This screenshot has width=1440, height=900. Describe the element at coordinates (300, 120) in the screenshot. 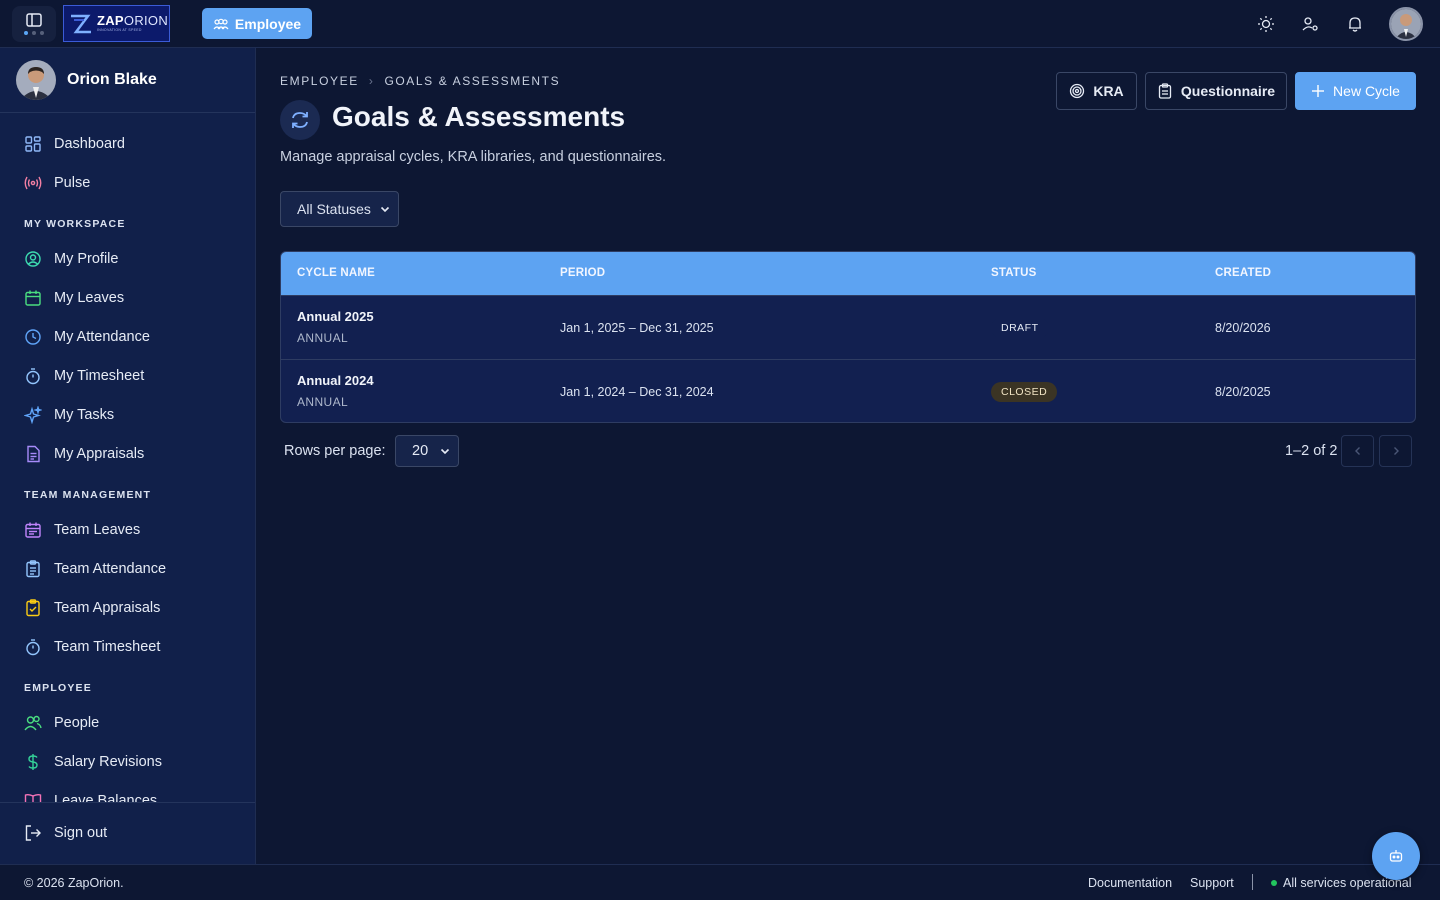

I see `page-icon` at that location.